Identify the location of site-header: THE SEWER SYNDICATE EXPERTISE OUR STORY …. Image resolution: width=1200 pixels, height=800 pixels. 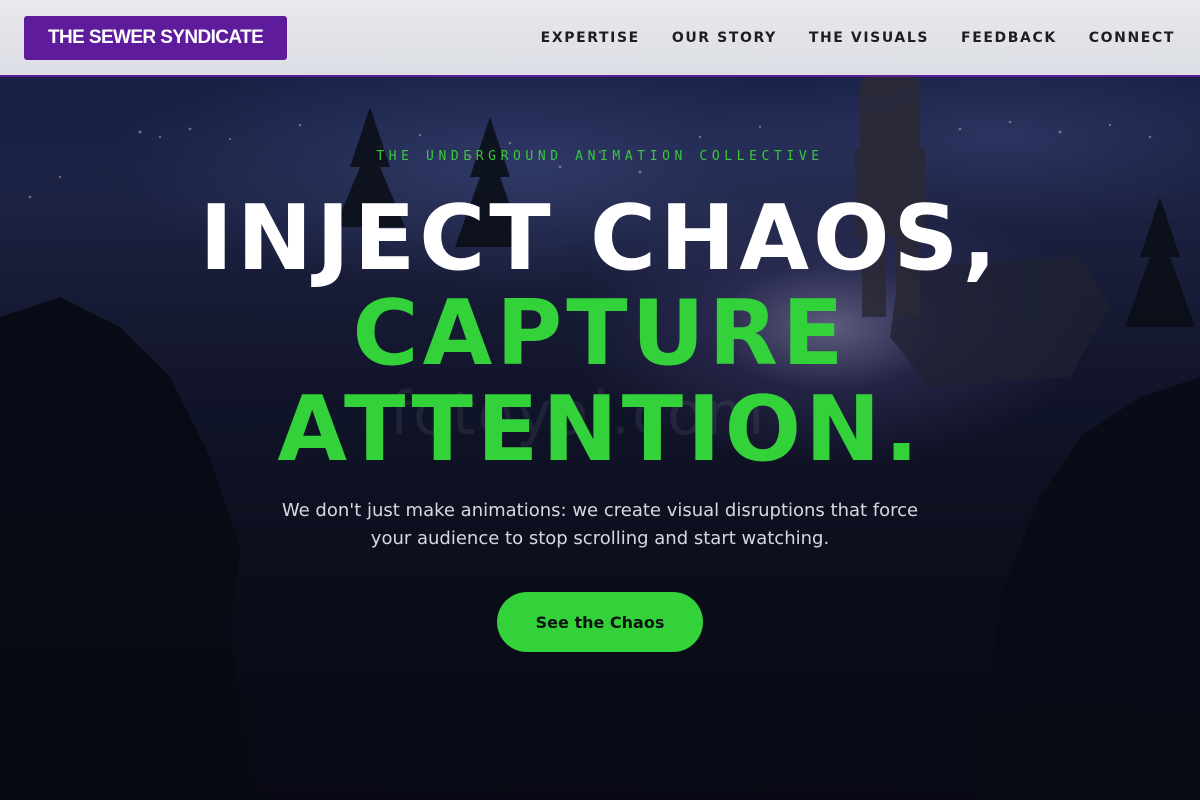
(600, 38).